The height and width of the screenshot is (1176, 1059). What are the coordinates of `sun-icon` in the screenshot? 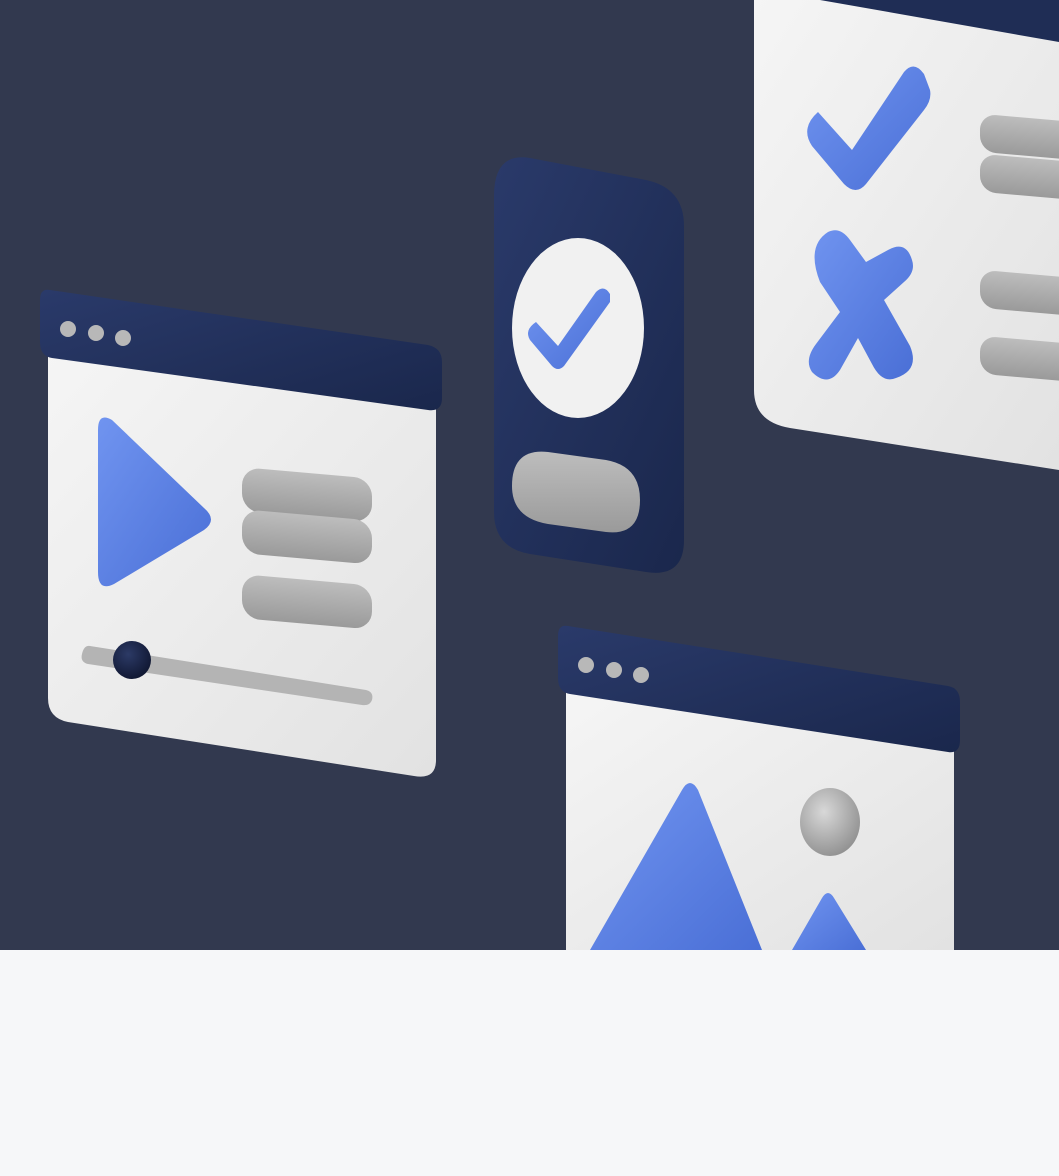 It's located at (830, 822).